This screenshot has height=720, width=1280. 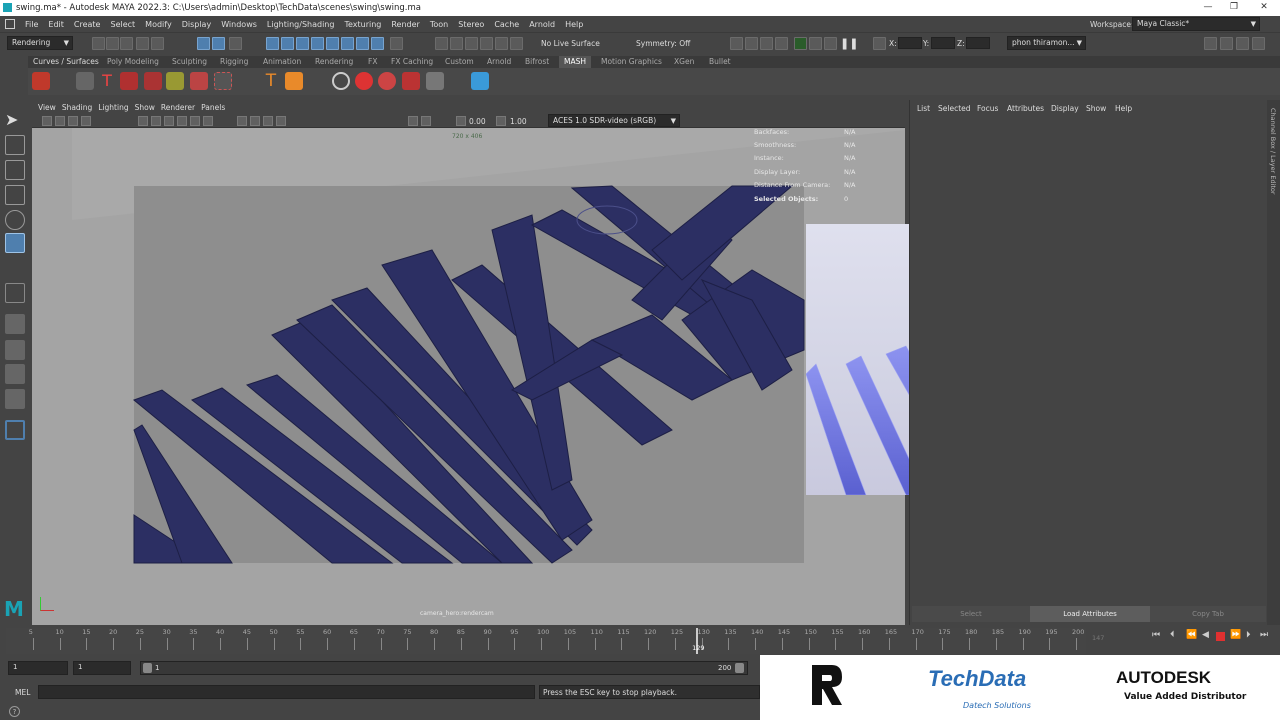 I want to click on shelf-tab-curves-surfaces: Curves / Surfaces, so click(x=66, y=62).